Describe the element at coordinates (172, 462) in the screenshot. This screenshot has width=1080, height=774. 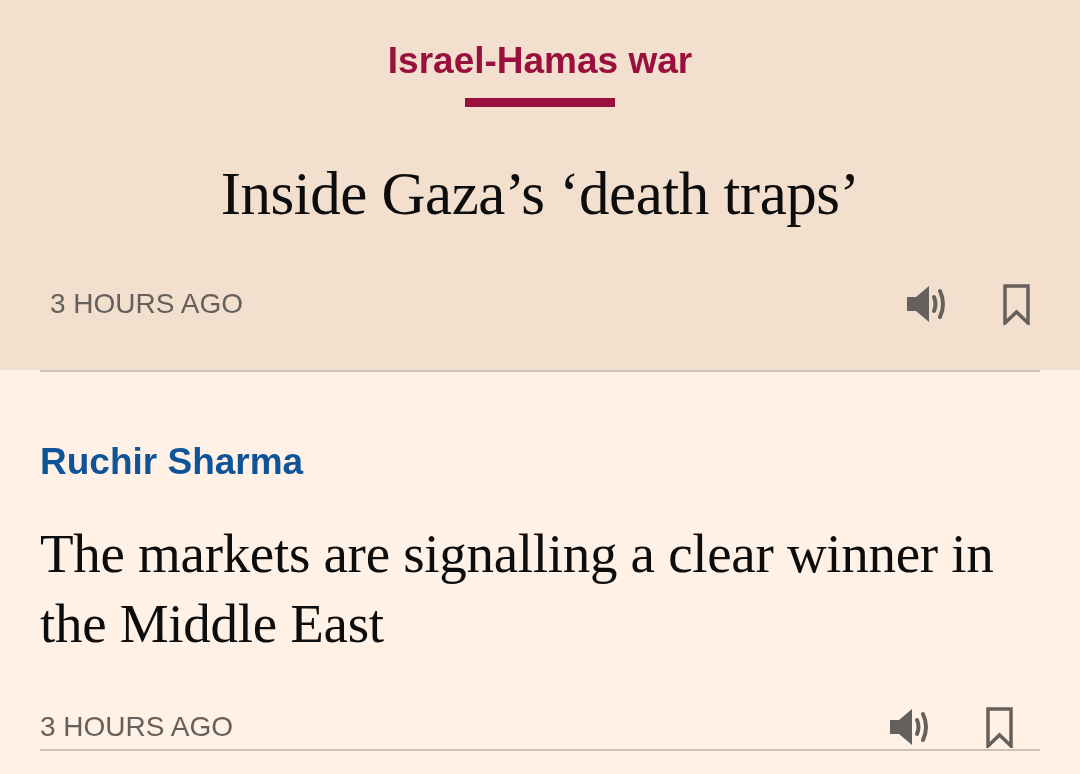
I see `story-topic-link: Ruchir Sharma` at that location.